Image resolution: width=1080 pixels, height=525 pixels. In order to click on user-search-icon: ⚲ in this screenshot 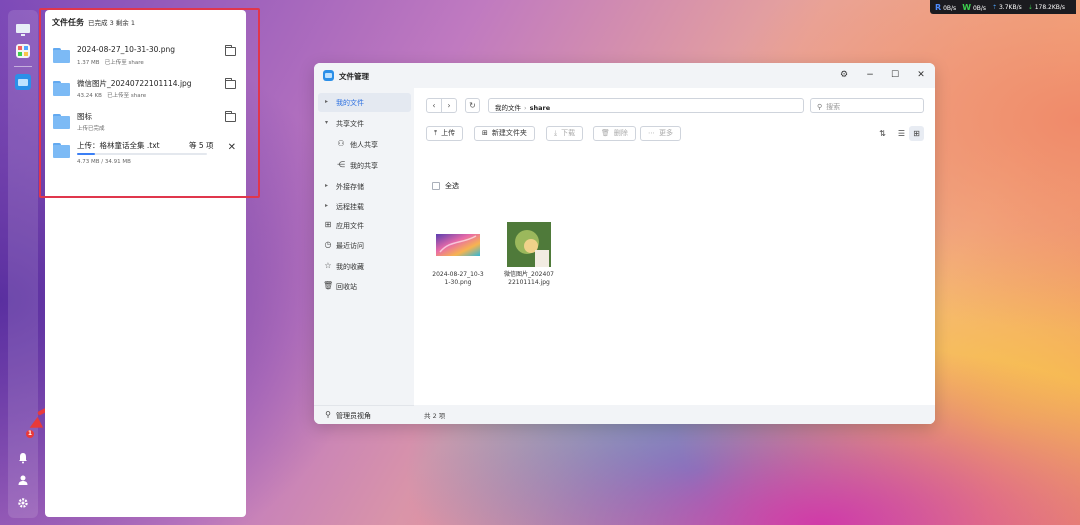, I will do `click(328, 414)`.